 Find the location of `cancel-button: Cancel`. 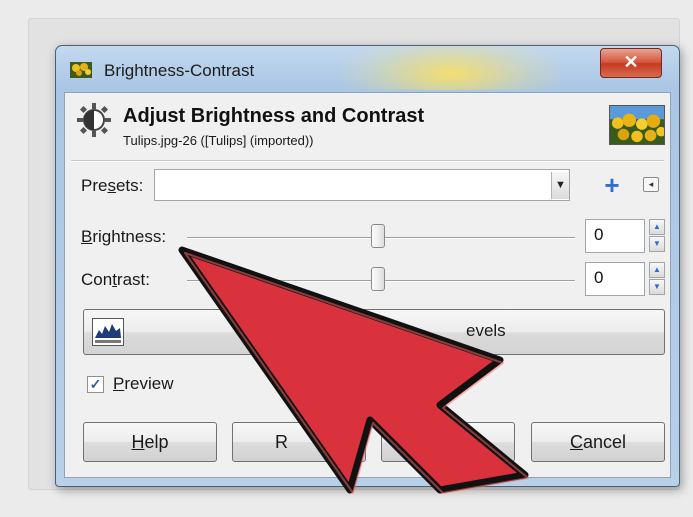

cancel-button: Cancel is located at coordinates (598, 442).